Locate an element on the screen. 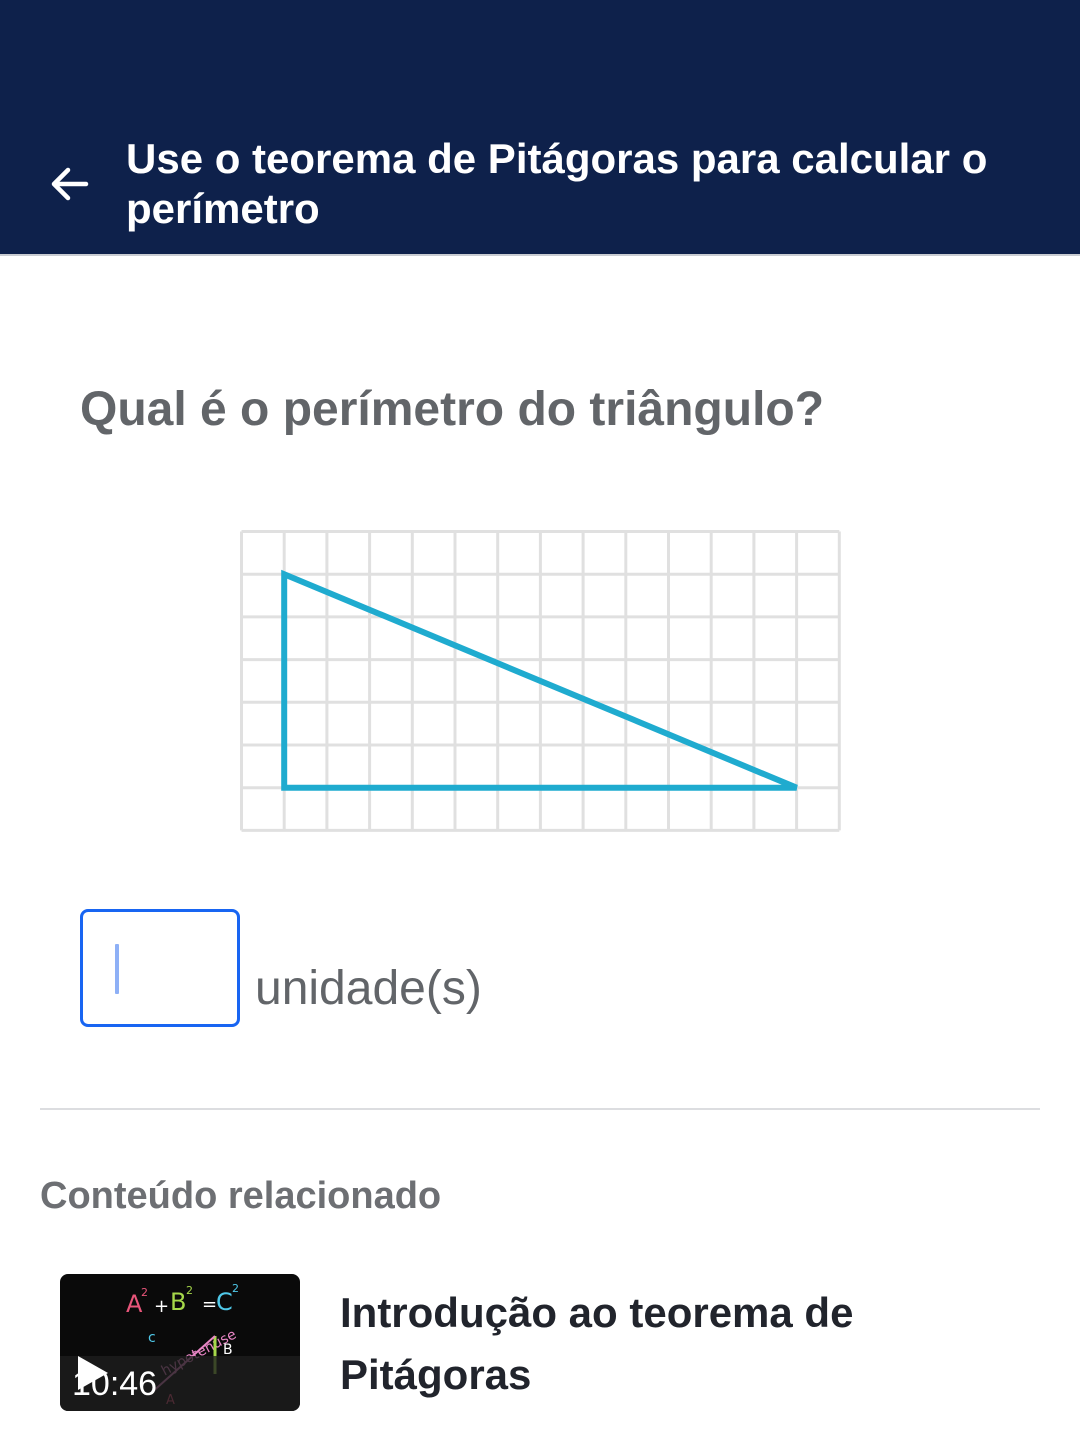 This screenshot has width=1080, height=1453. back-button is located at coordinates (70, 184).